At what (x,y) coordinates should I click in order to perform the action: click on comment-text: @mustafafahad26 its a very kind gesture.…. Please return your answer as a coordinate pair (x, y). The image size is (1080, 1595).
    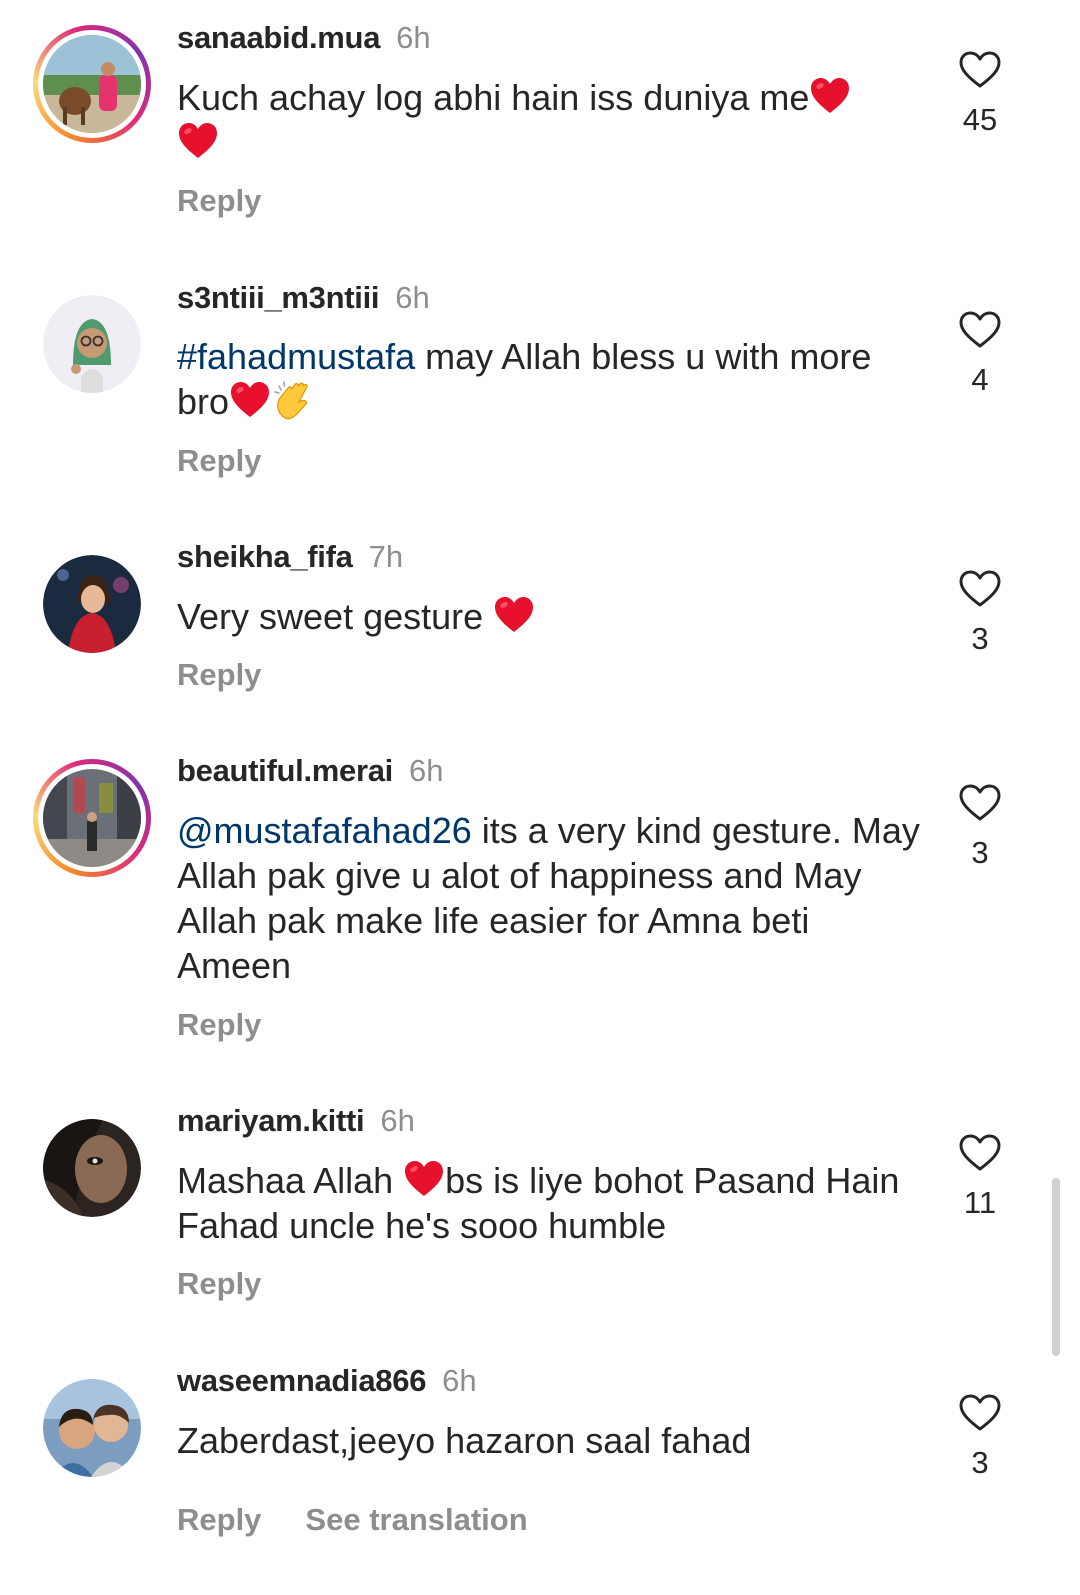
    Looking at the image, I should click on (548, 898).